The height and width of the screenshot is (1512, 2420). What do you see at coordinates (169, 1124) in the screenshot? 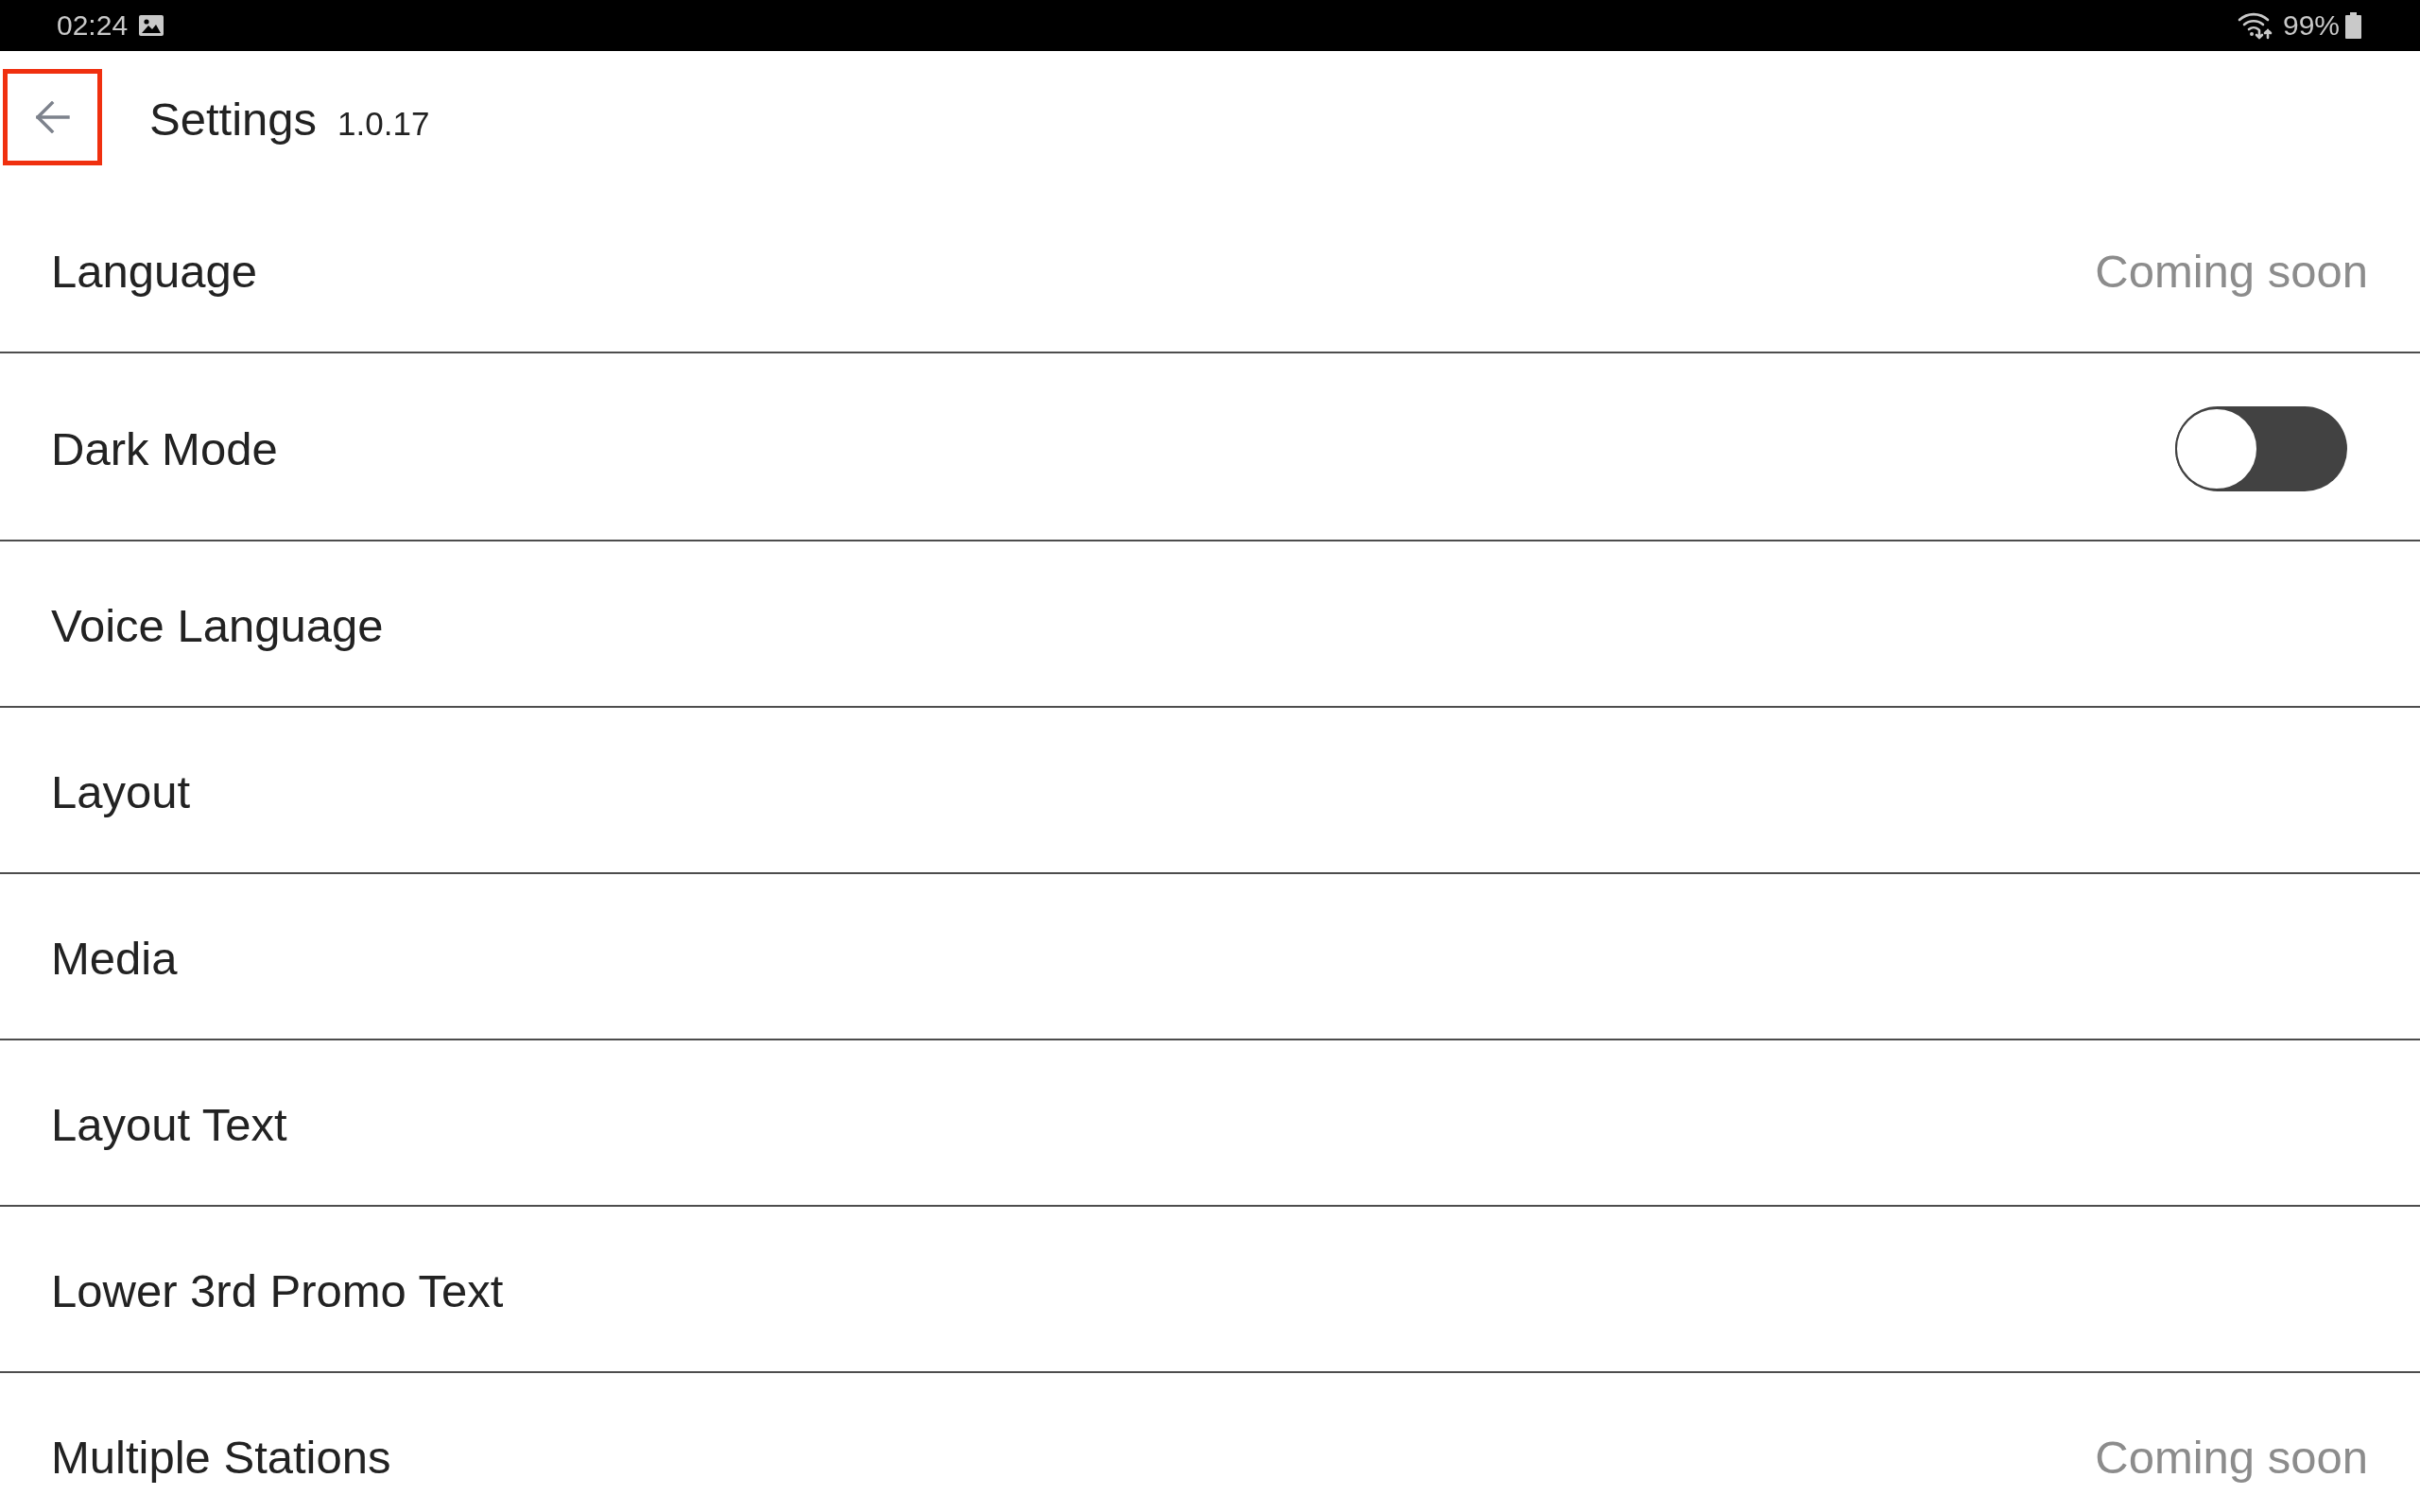
I see `setting-label: Layout Text` at bounding box center [169, 1124].